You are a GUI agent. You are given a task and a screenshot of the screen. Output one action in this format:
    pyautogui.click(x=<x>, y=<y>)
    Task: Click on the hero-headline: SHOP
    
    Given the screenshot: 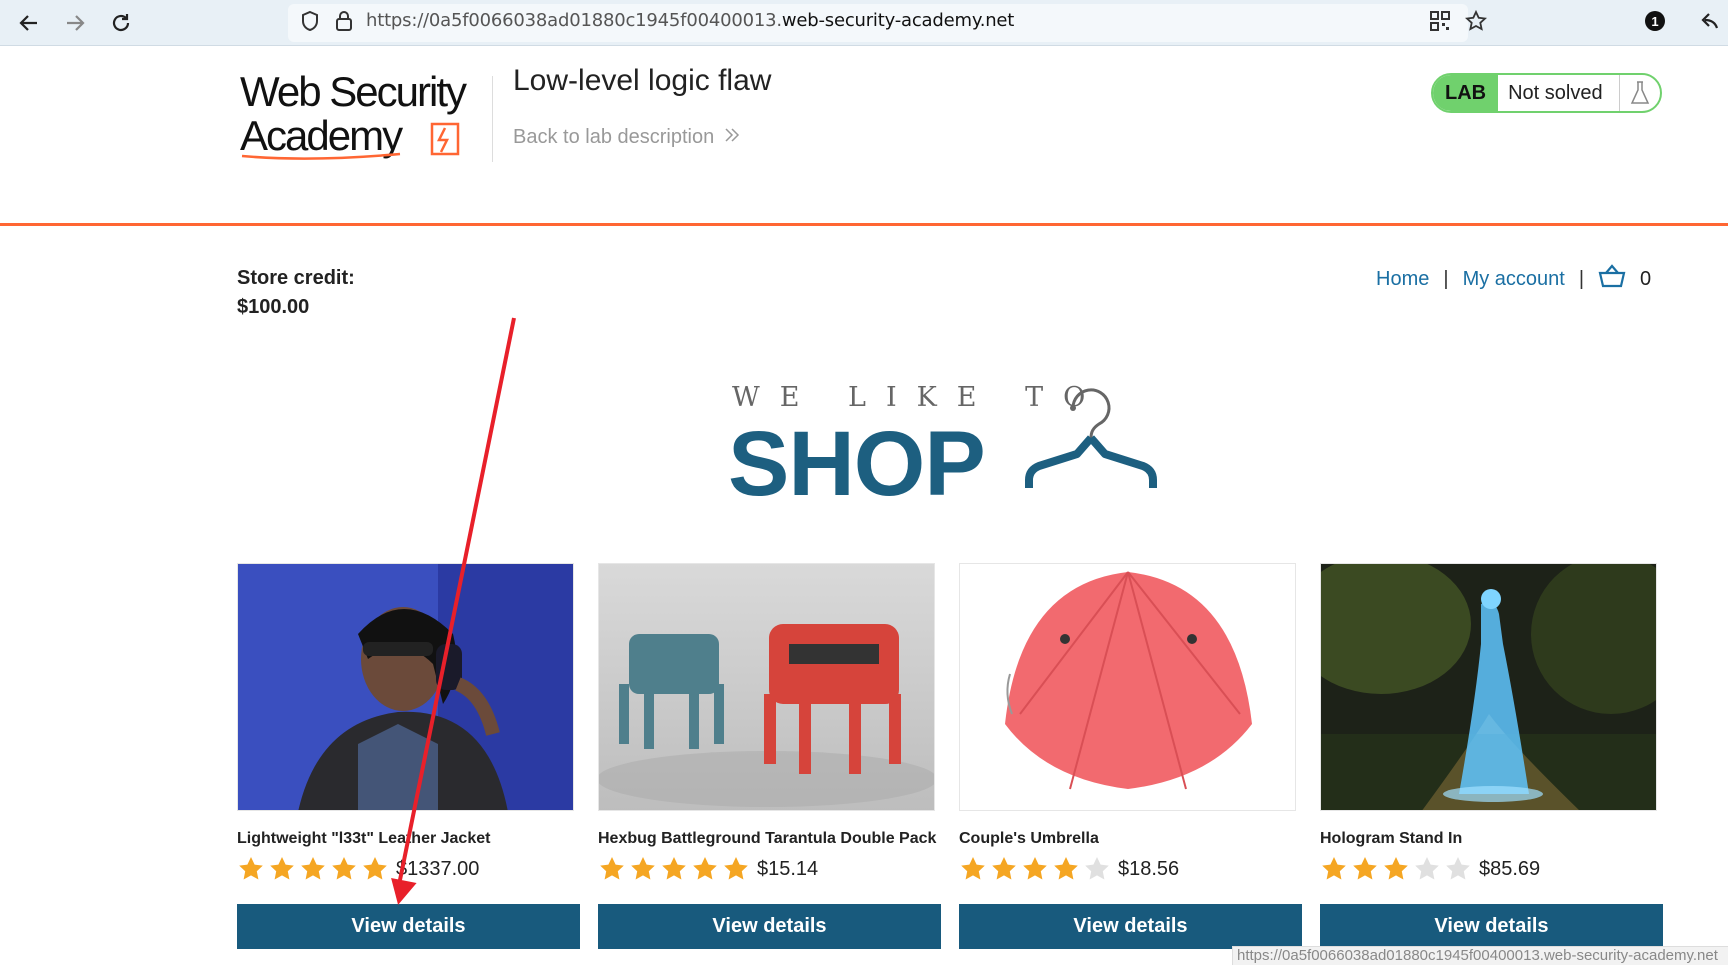 What is the action you would take?
    pyautogui.click(x=857, y=464)
    